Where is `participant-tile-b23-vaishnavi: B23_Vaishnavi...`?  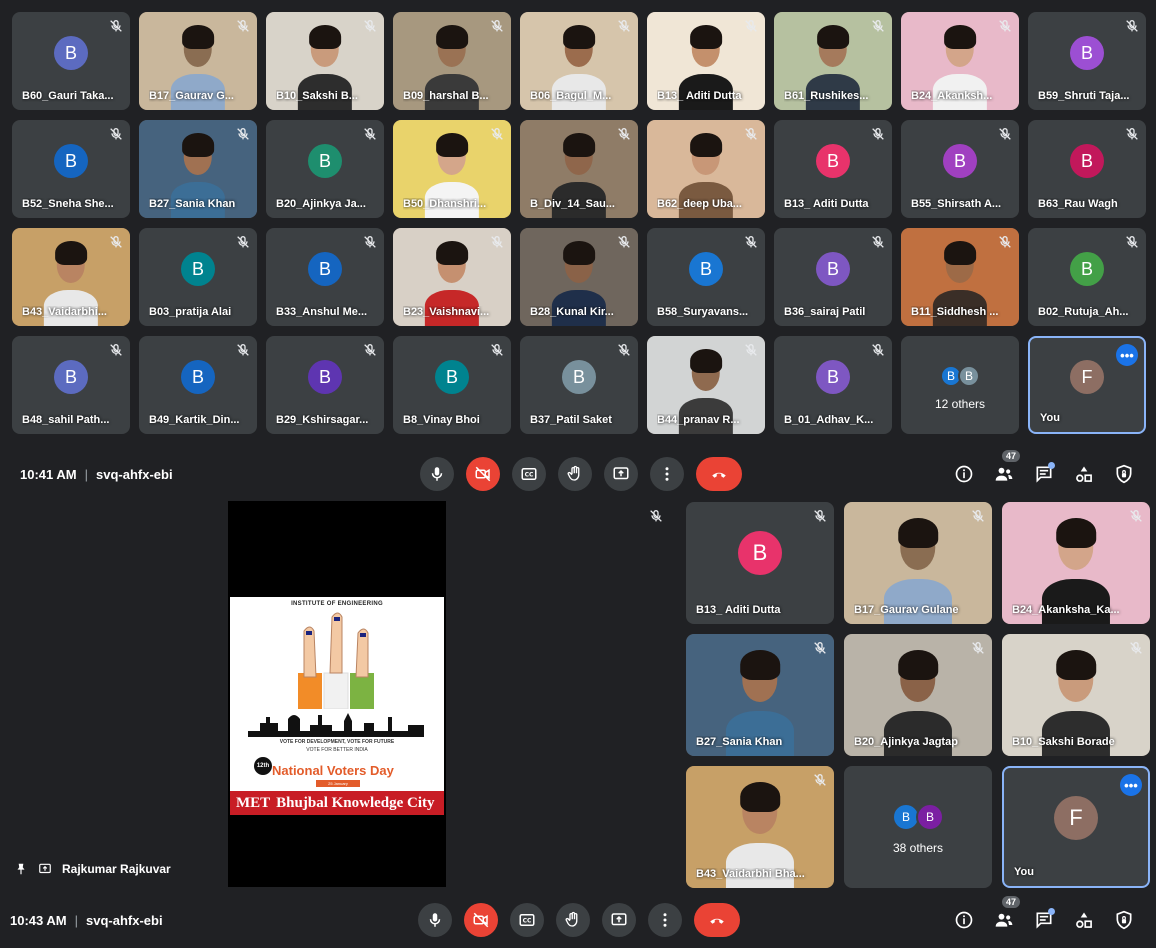 participant-tile-b23-vaishnavi: B23_Vaishnavi... is located at coordinates (452, 277).